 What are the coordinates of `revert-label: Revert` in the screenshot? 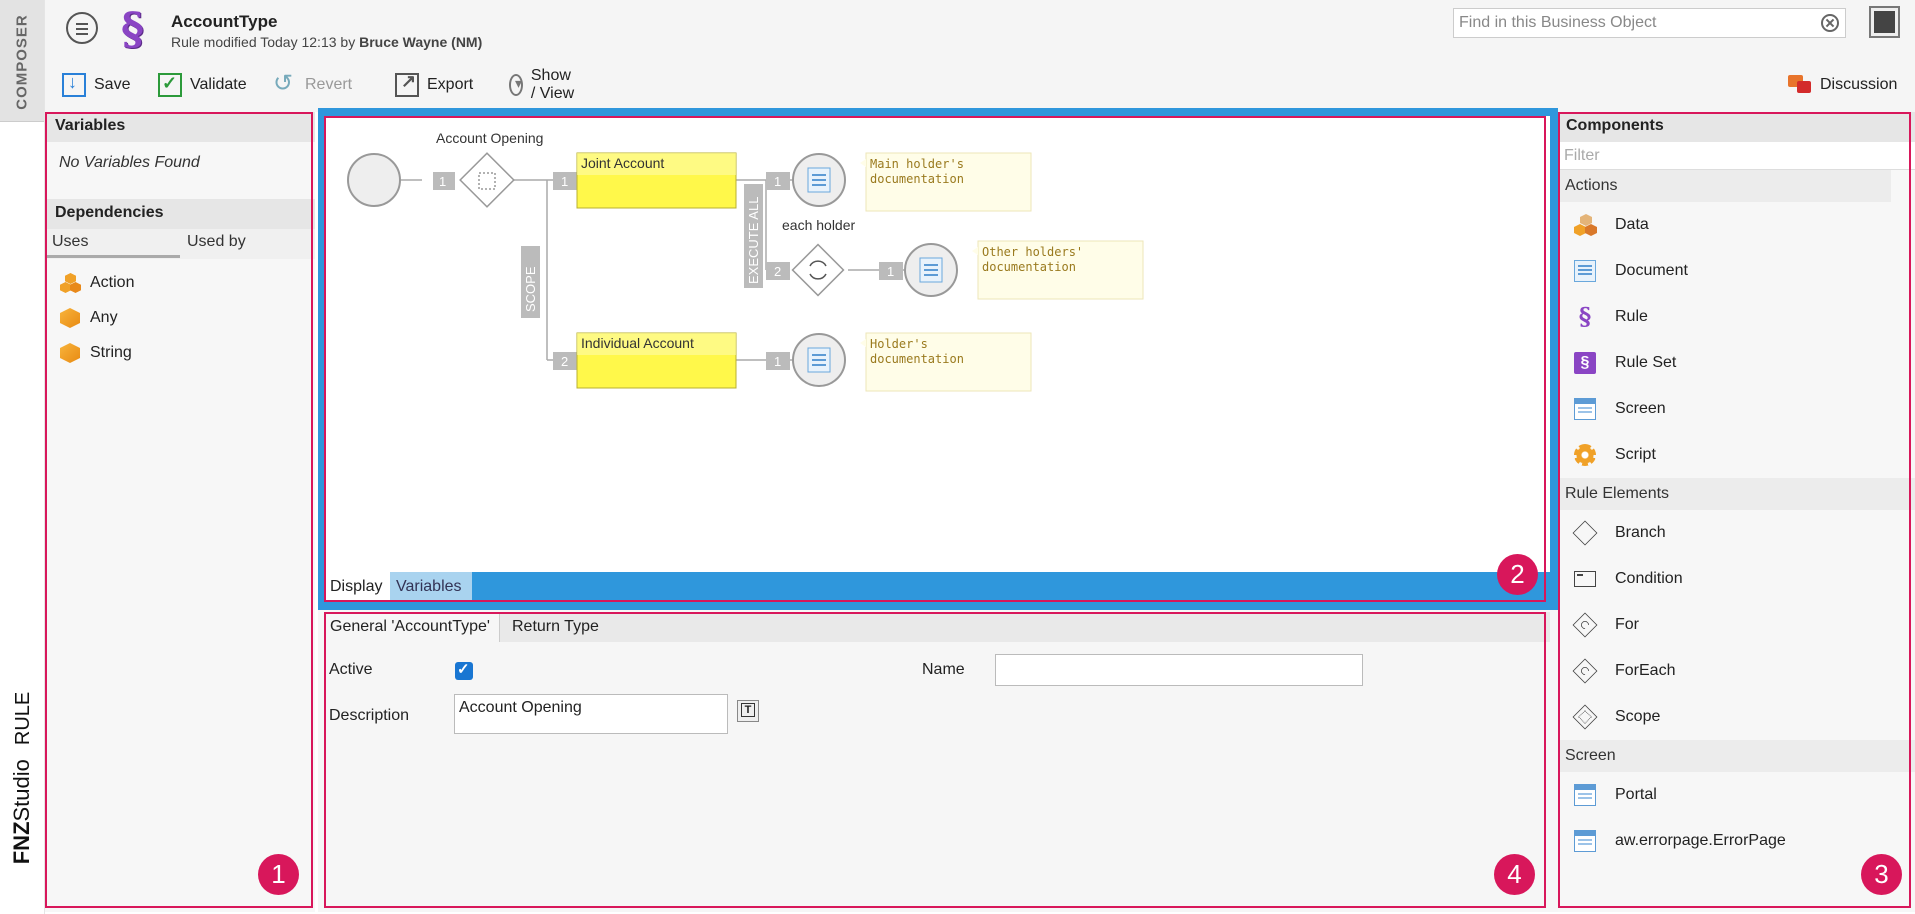 It's located at (329, 84).